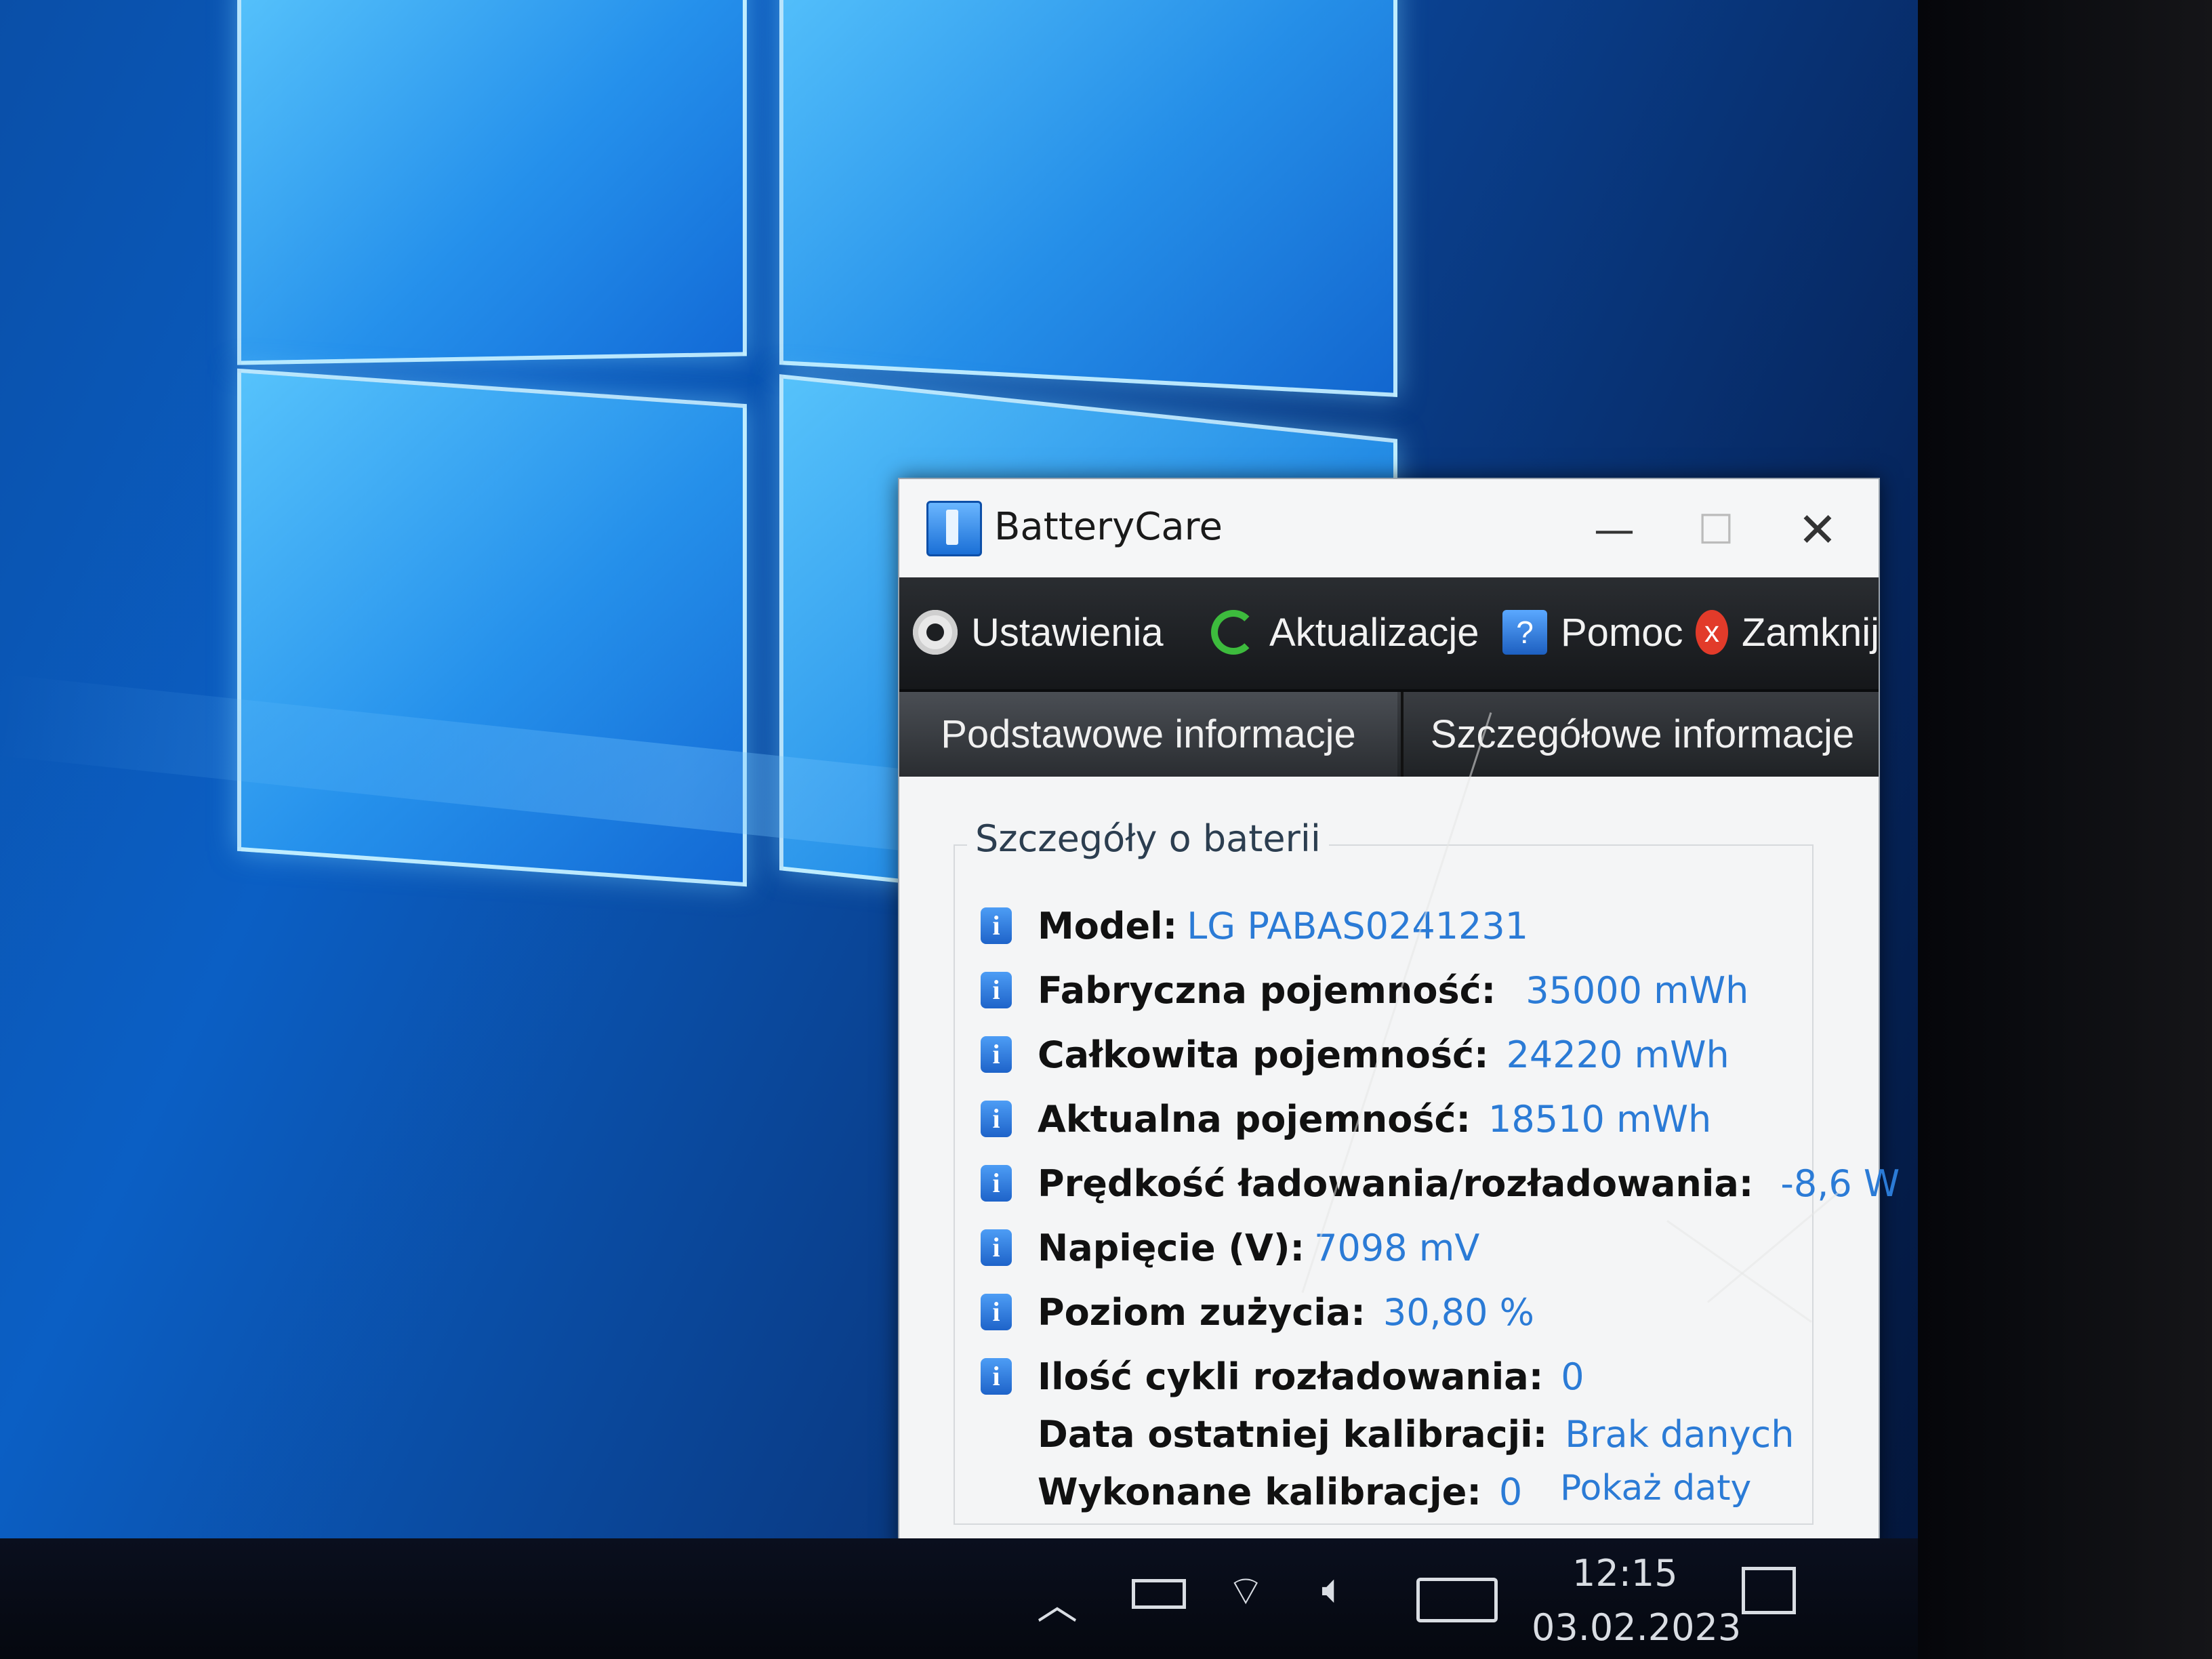 The image size is (2212, 1659). Describe the element at coordinates (1818, 529) in the screenshot. I see `close-window-button: ✕` at that location.